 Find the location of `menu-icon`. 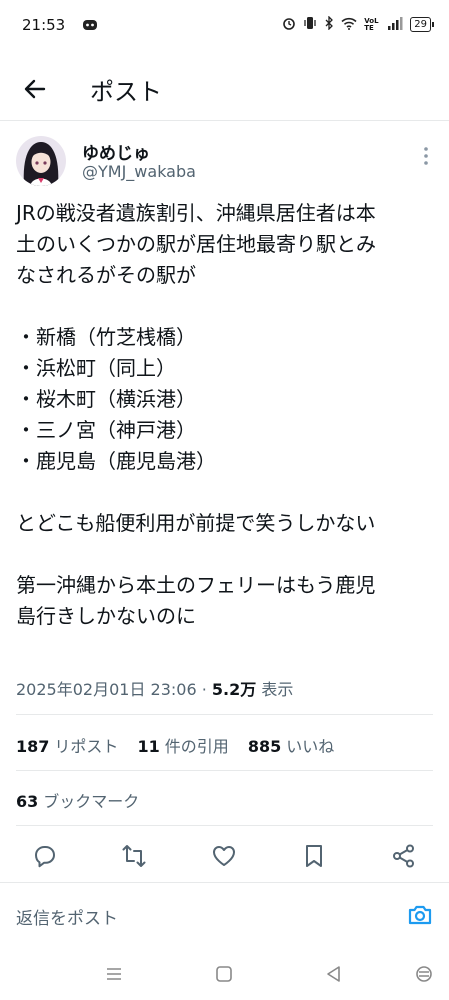

menu-icon is located at coordinates (114, 974).